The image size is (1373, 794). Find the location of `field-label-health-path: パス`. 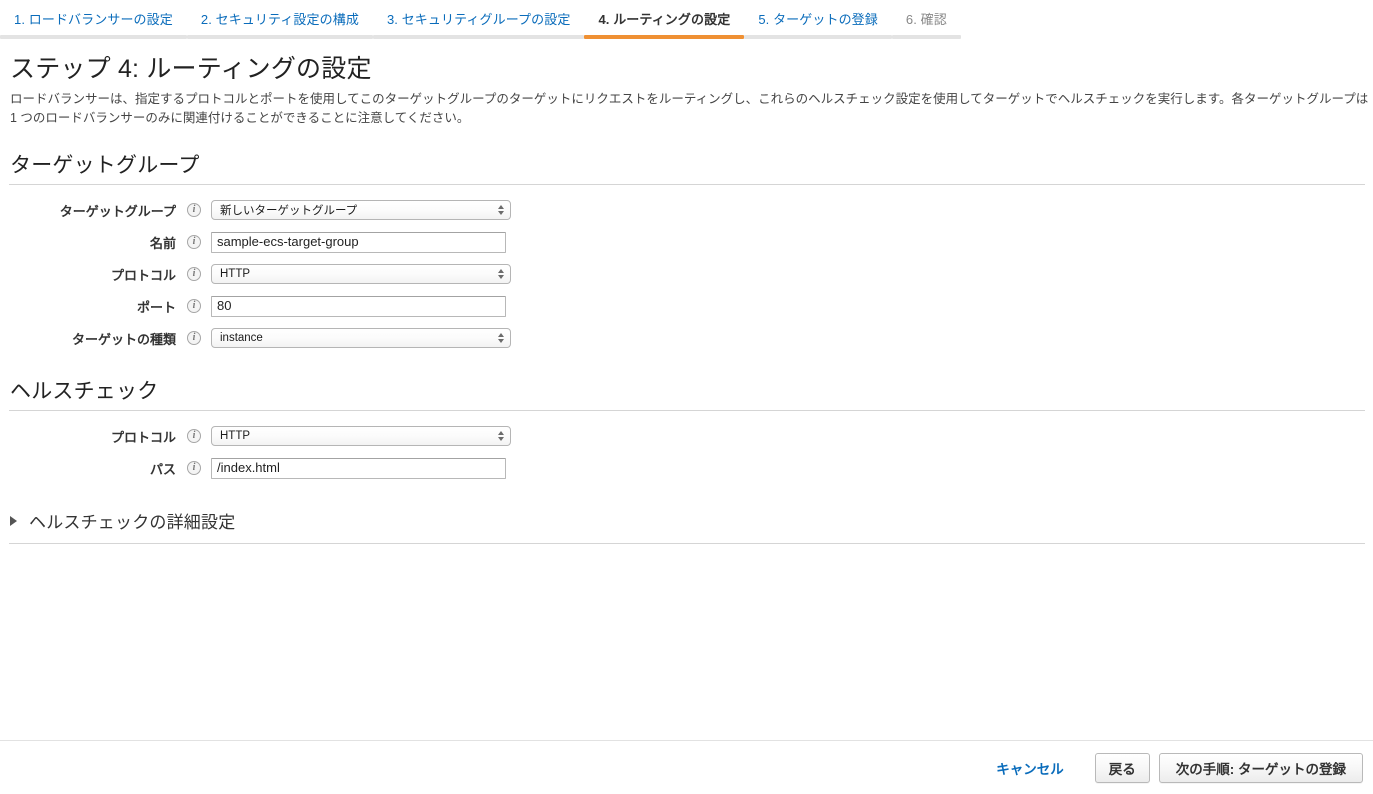

field-label-health-path: パス is located at coordinates (162, 469).